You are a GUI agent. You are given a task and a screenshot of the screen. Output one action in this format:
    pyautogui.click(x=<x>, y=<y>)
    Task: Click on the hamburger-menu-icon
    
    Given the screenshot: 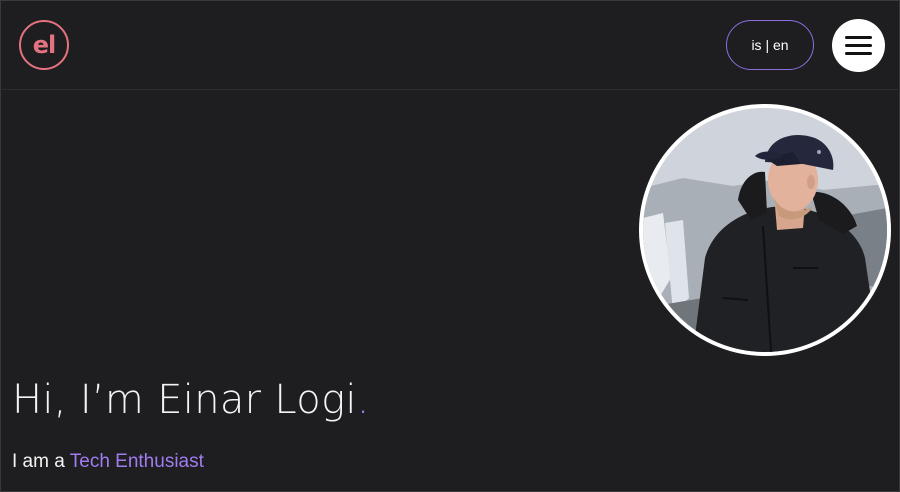 What is the action you would take?
    pyautogui.click(x=858, y=37)
    